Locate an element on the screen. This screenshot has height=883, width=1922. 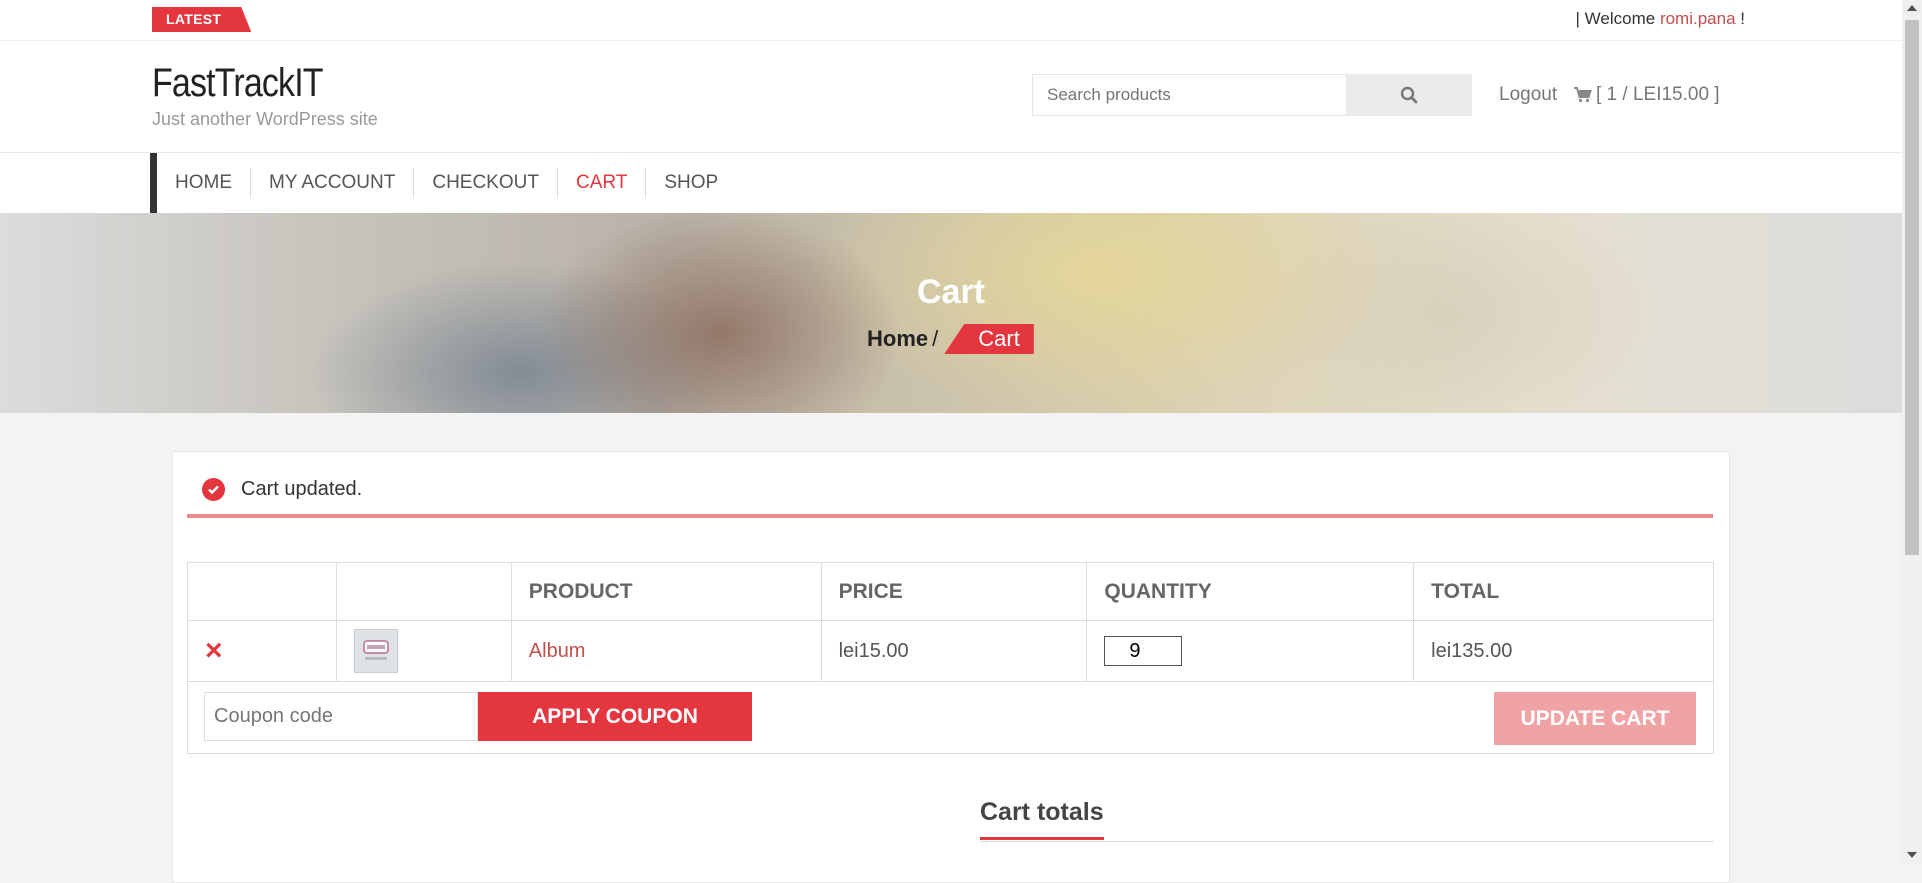
cart-totals-divider is located at coordinates (1347, 841).